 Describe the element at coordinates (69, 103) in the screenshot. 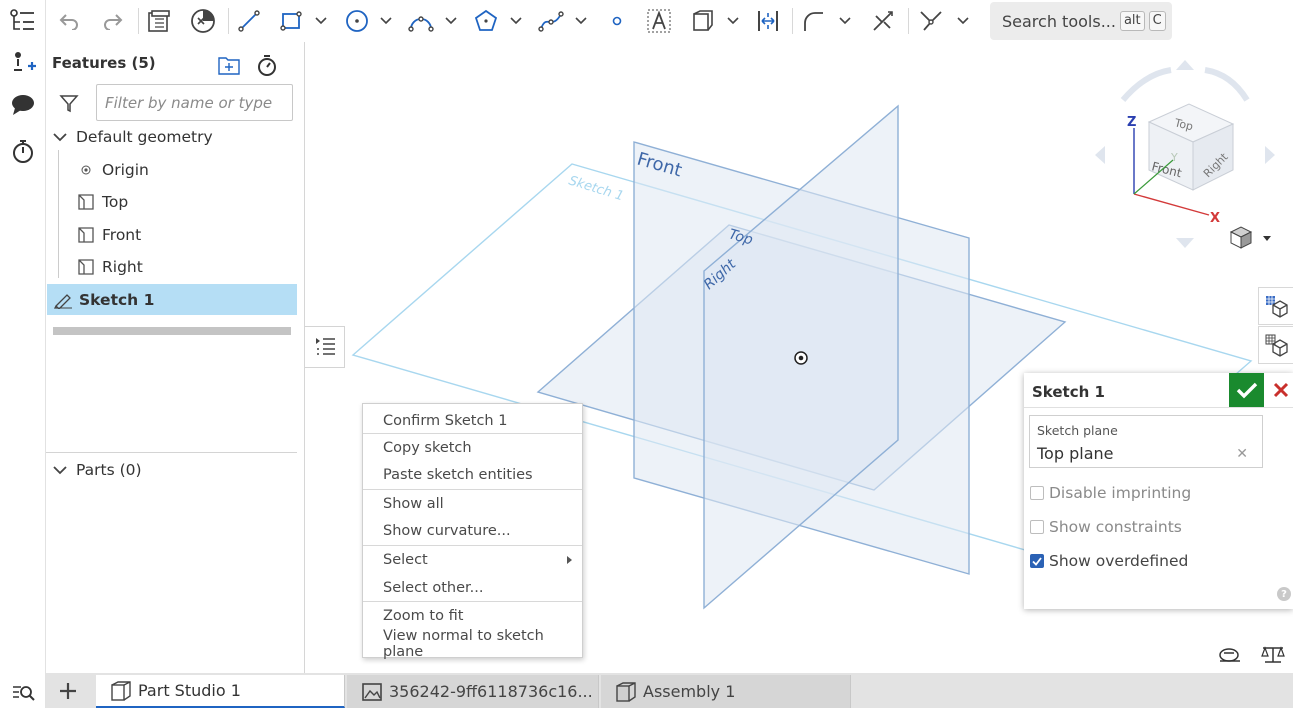

I see `filter-icon` at that location.